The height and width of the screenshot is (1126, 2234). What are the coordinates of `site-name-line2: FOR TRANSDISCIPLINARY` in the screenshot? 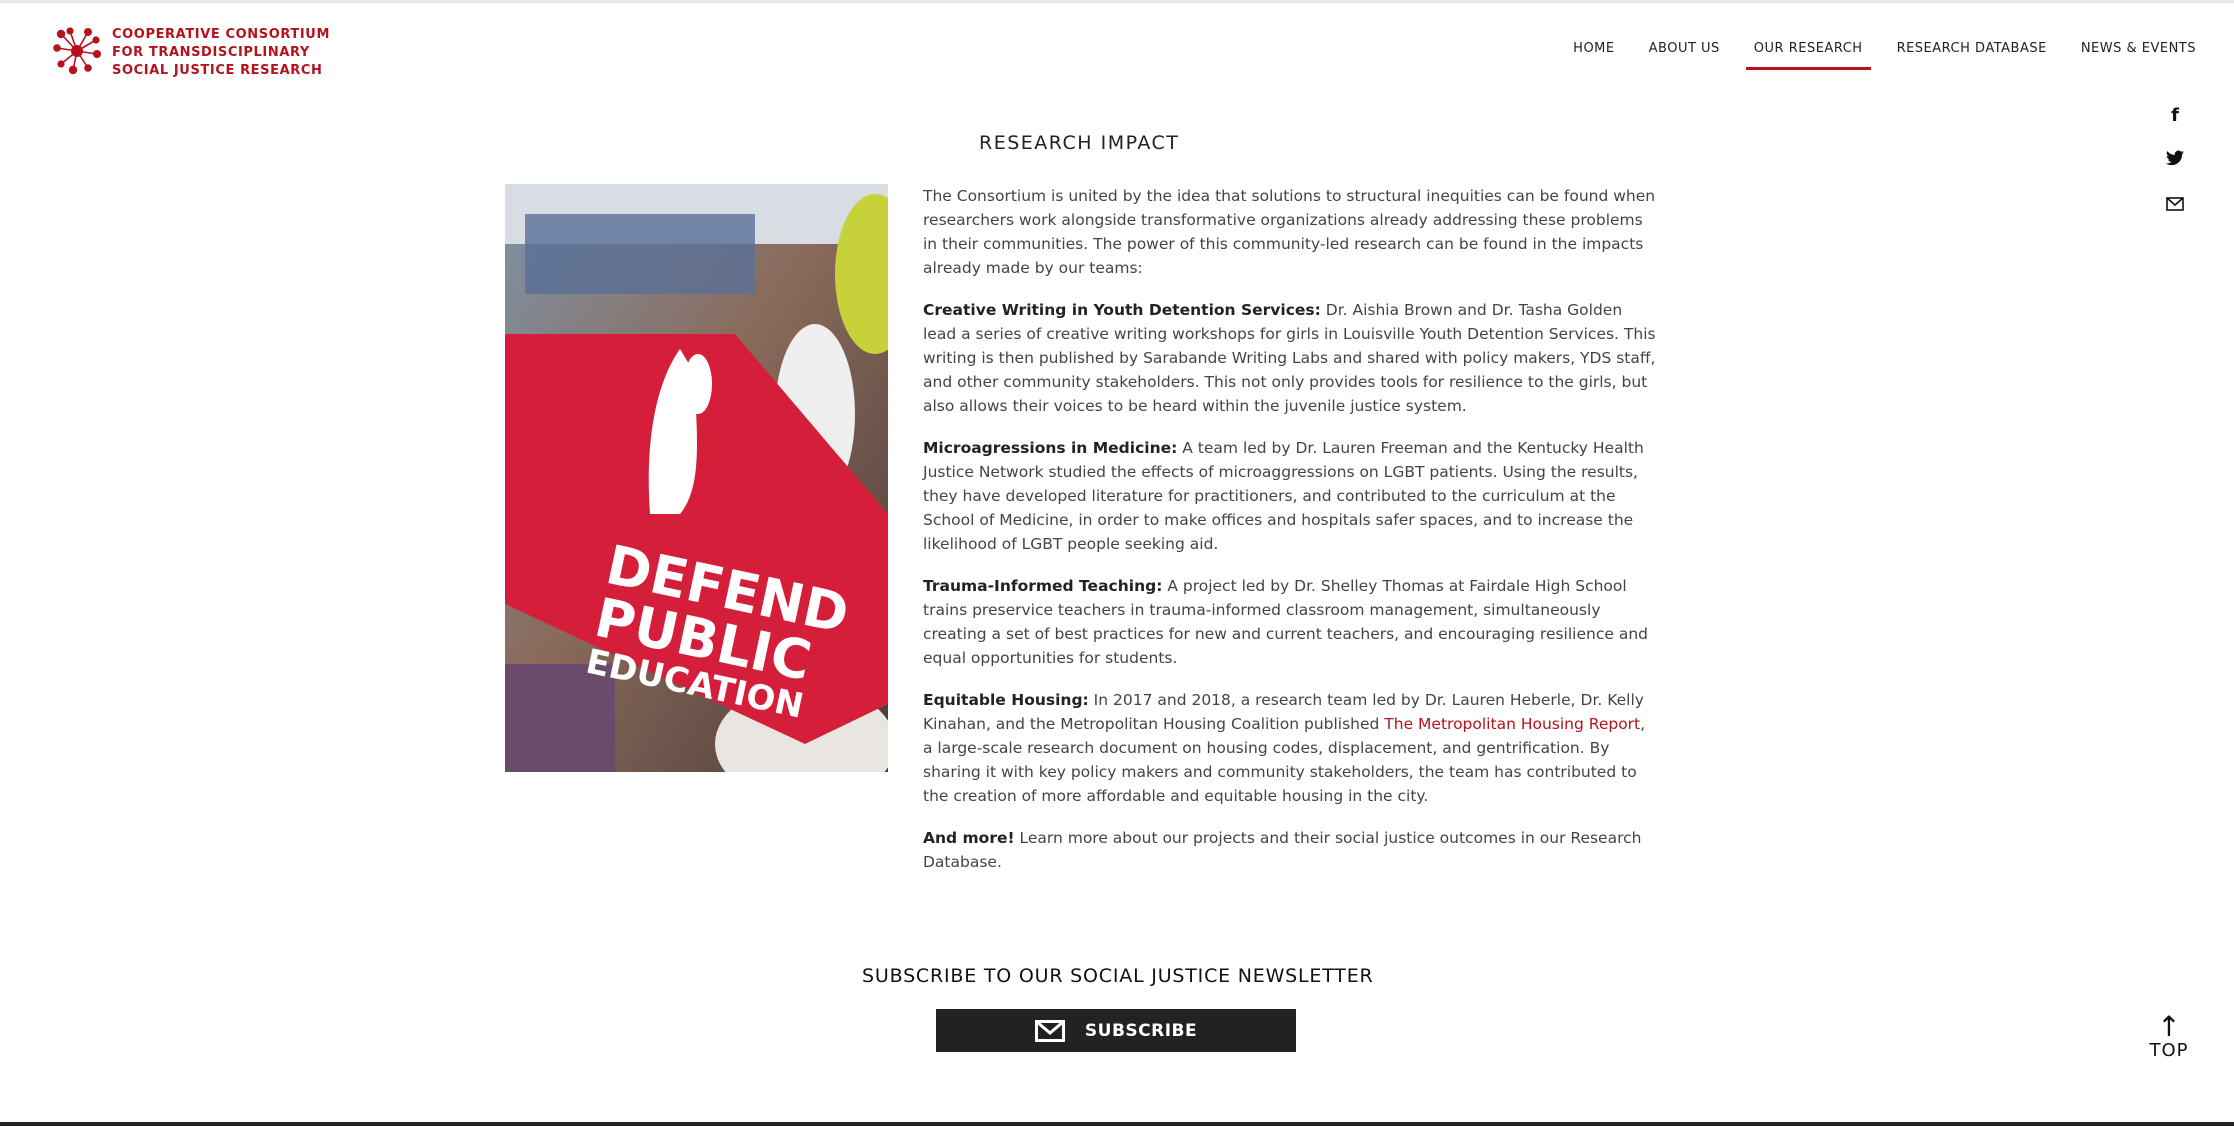 It's located at (211, 52).